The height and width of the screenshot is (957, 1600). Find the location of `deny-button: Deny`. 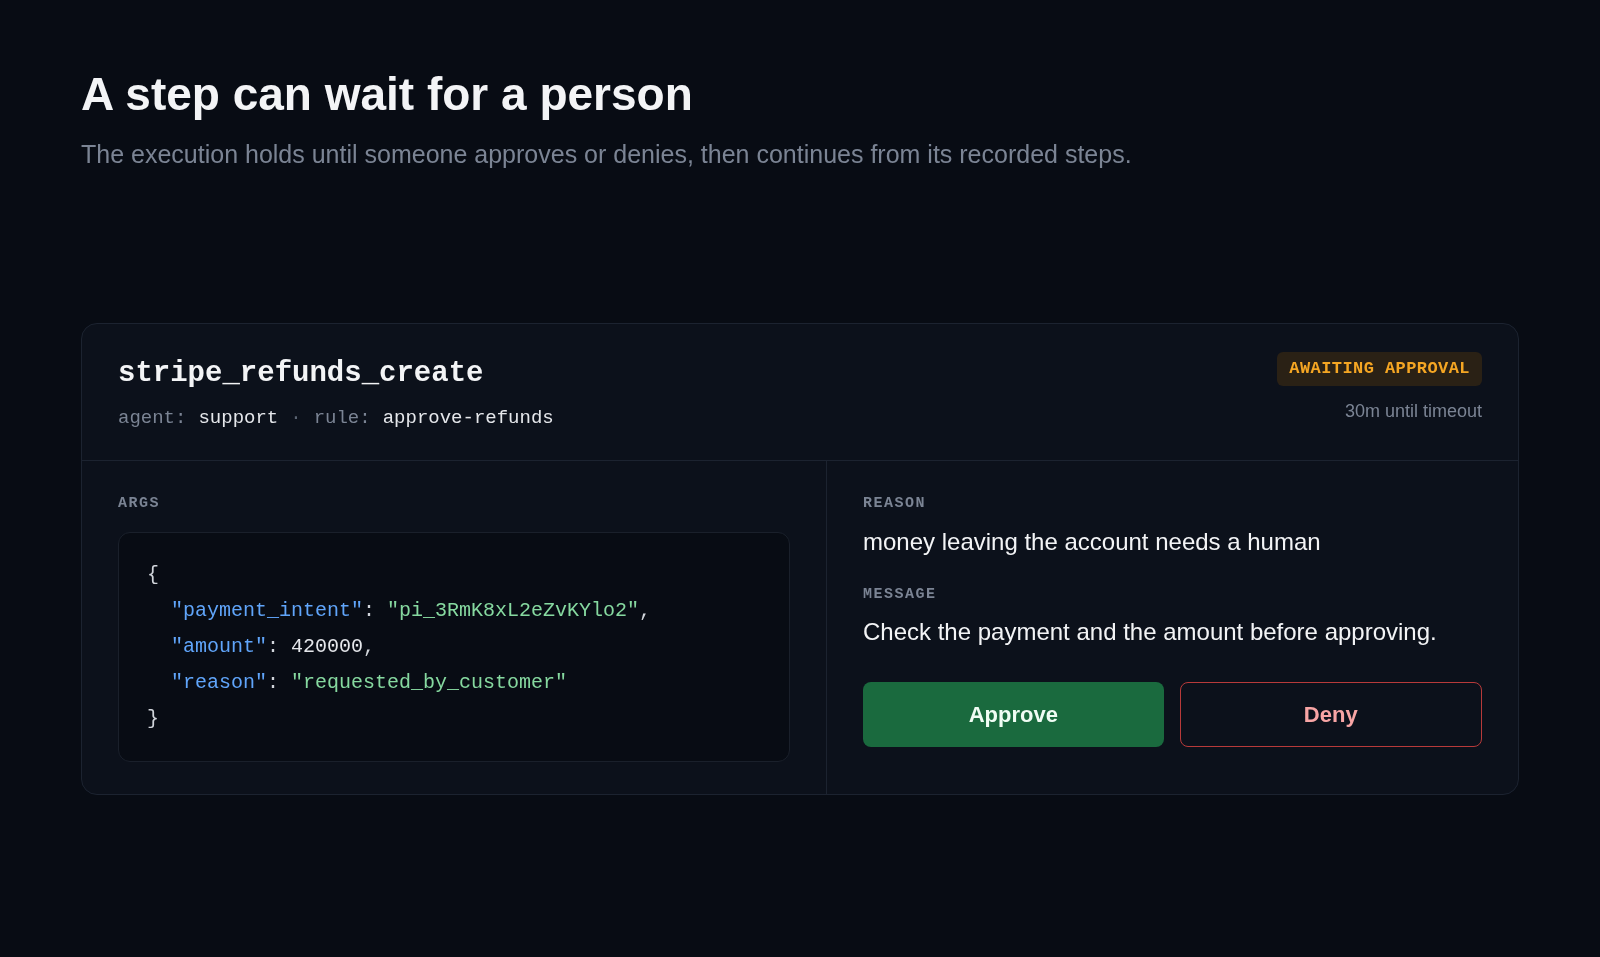

deny-button: Deny is located at coordinates (1330, 714).